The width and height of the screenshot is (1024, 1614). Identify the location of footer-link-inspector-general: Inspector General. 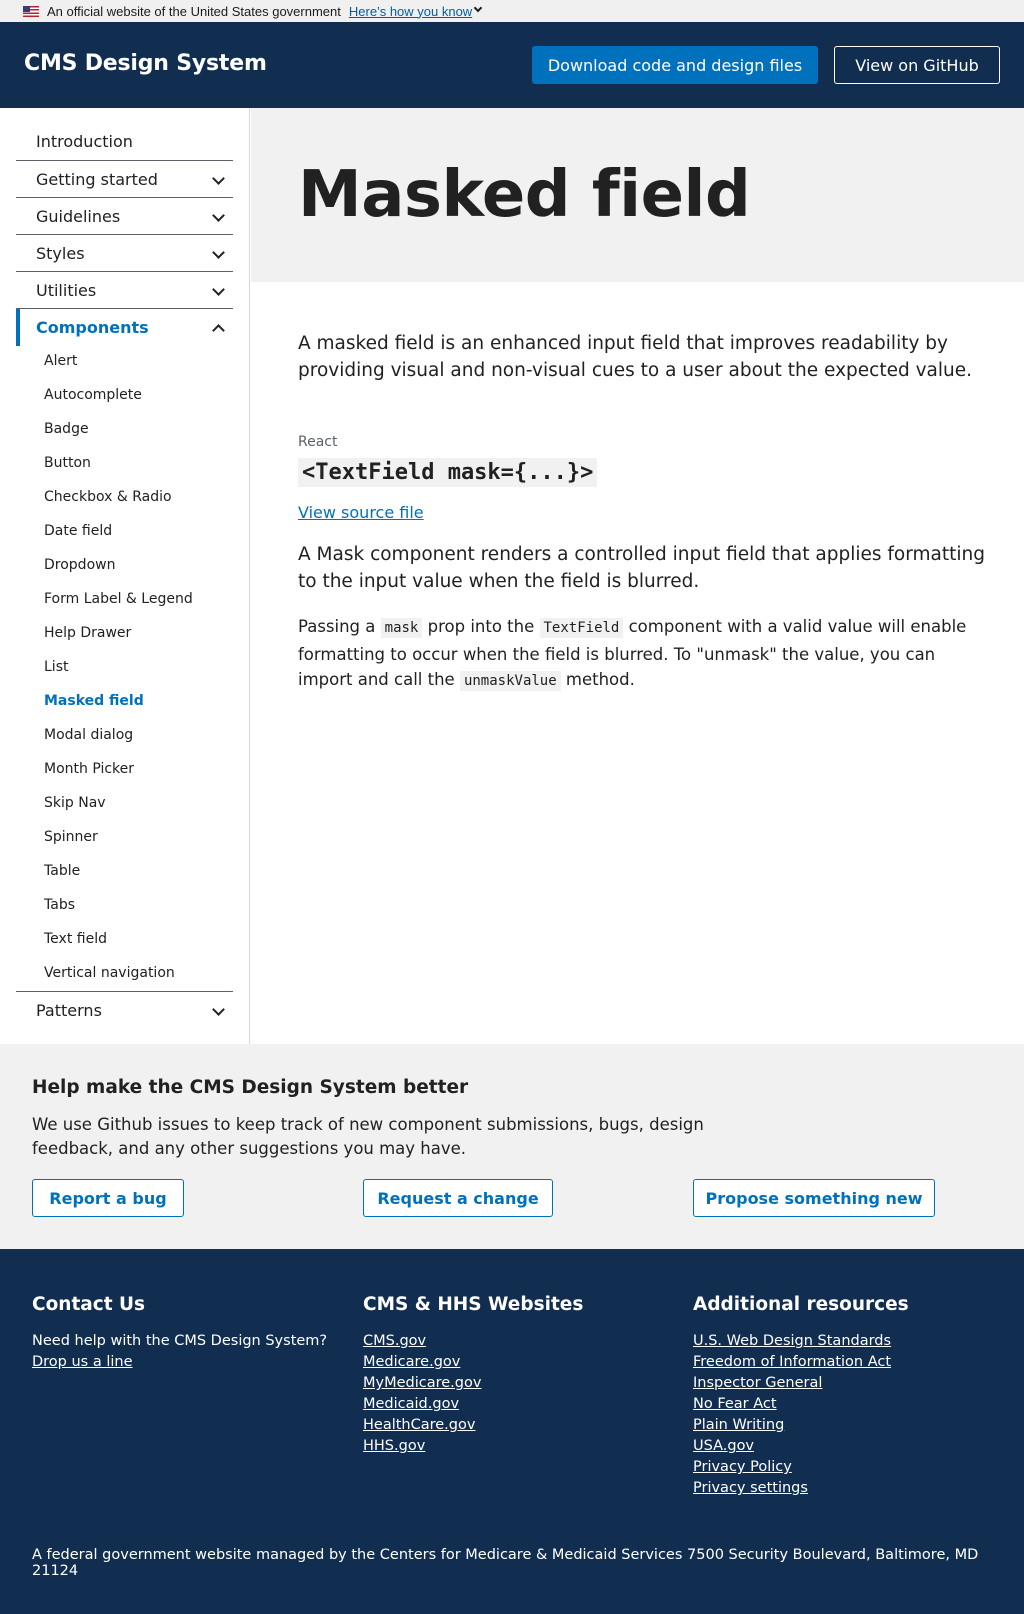
(801, 1383).